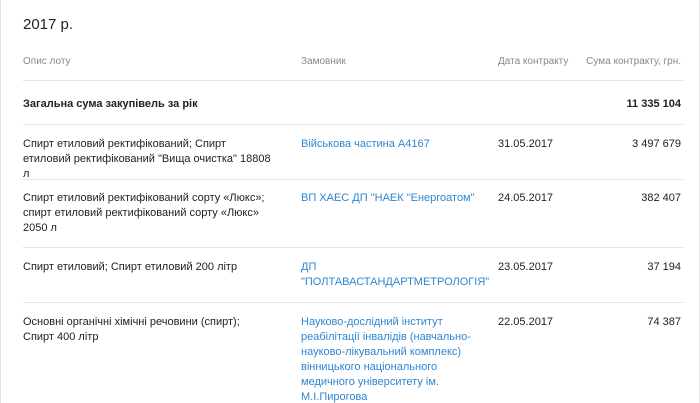 The height and width of the screenshot is (403, 700). What do you see at coordinates (664, 322) in the screenshot?
I see `contract-amount: 74 387` at bounding box center [664, 322].